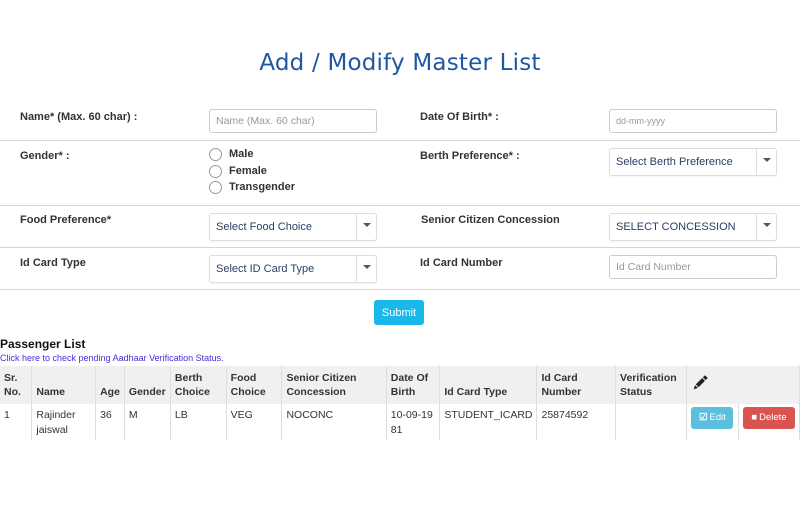  I want to click on cell-gender: M, so click(147, 422).